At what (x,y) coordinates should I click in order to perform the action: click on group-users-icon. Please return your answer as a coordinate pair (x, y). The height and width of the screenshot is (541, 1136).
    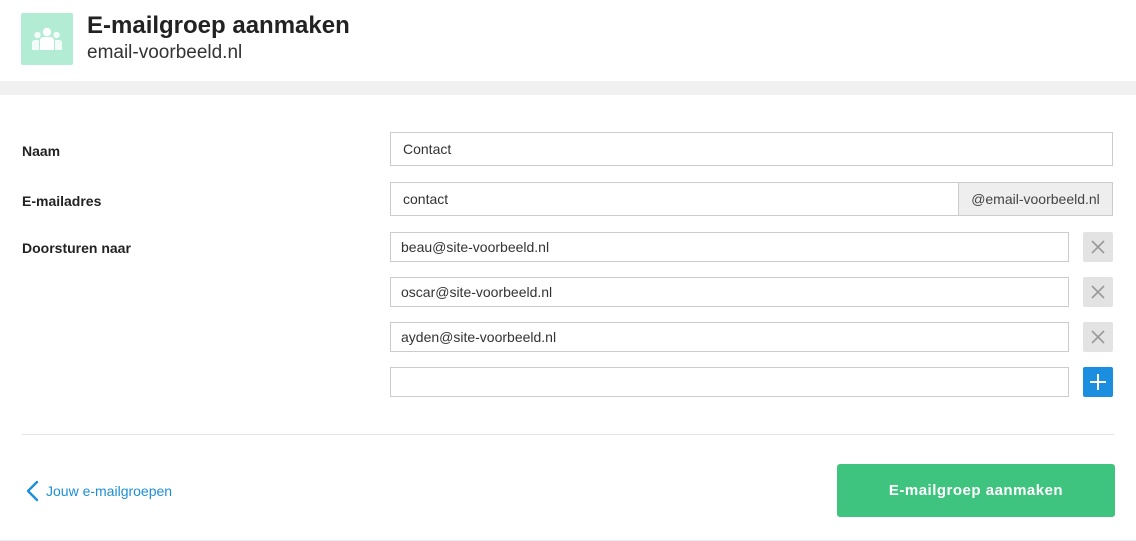
    Looking at the image, I should click on (47, 39).